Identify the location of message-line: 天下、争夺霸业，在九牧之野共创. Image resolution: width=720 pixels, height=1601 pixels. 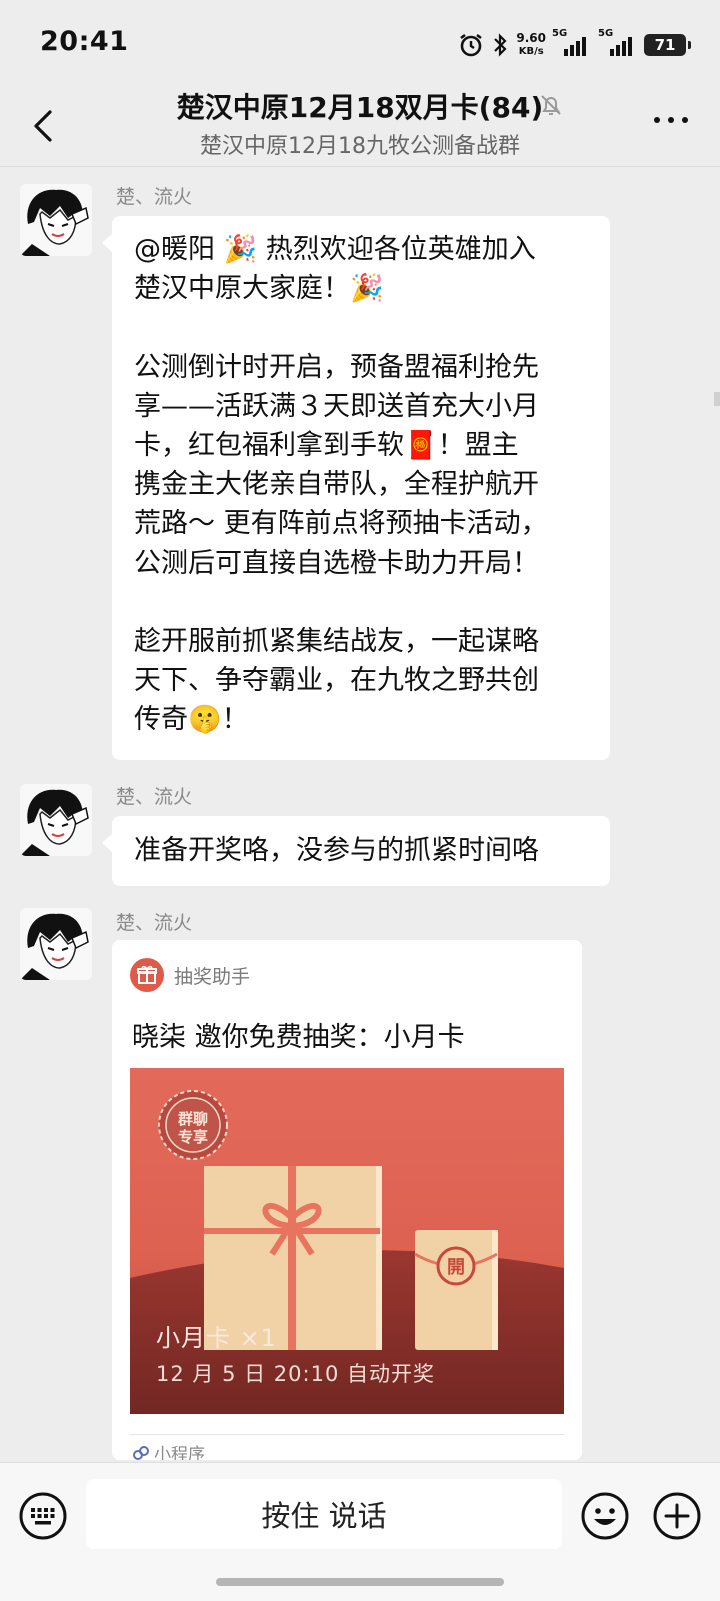
(336, 681).